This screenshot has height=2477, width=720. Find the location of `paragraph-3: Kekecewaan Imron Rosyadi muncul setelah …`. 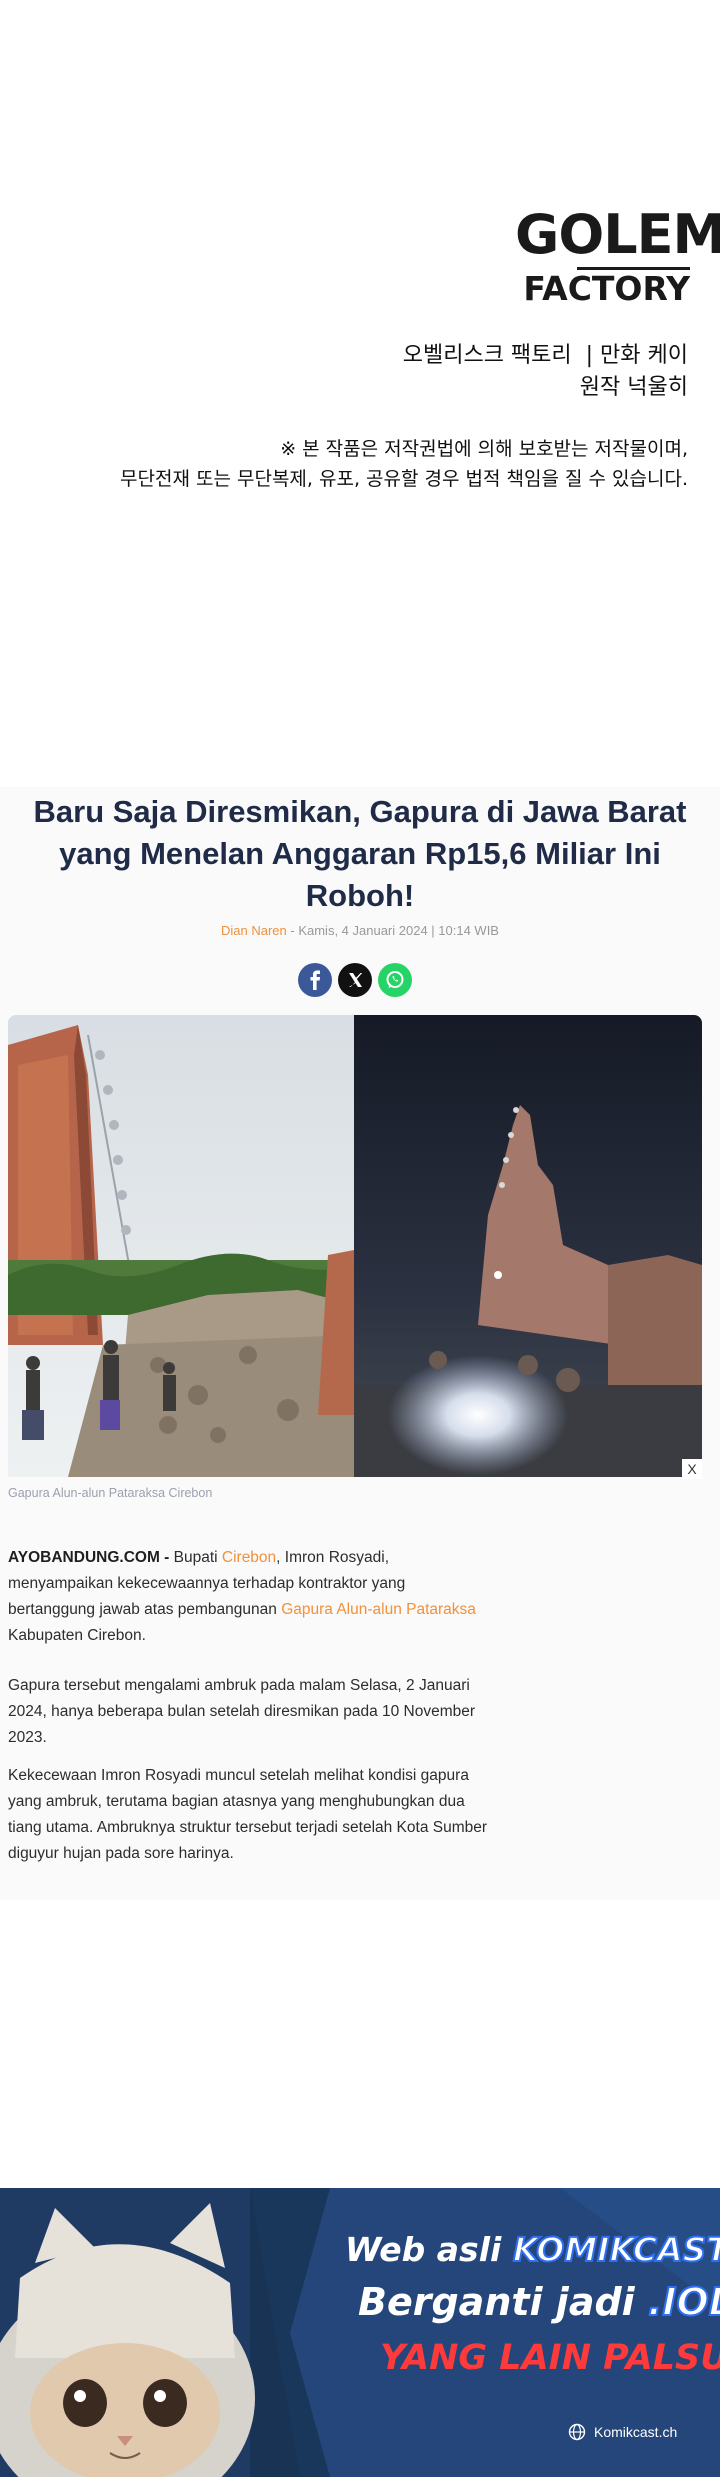

paragraph-3: Kekecewaan Imron Rosyadi muncul setelah … is located at coordinates (248, 1814).